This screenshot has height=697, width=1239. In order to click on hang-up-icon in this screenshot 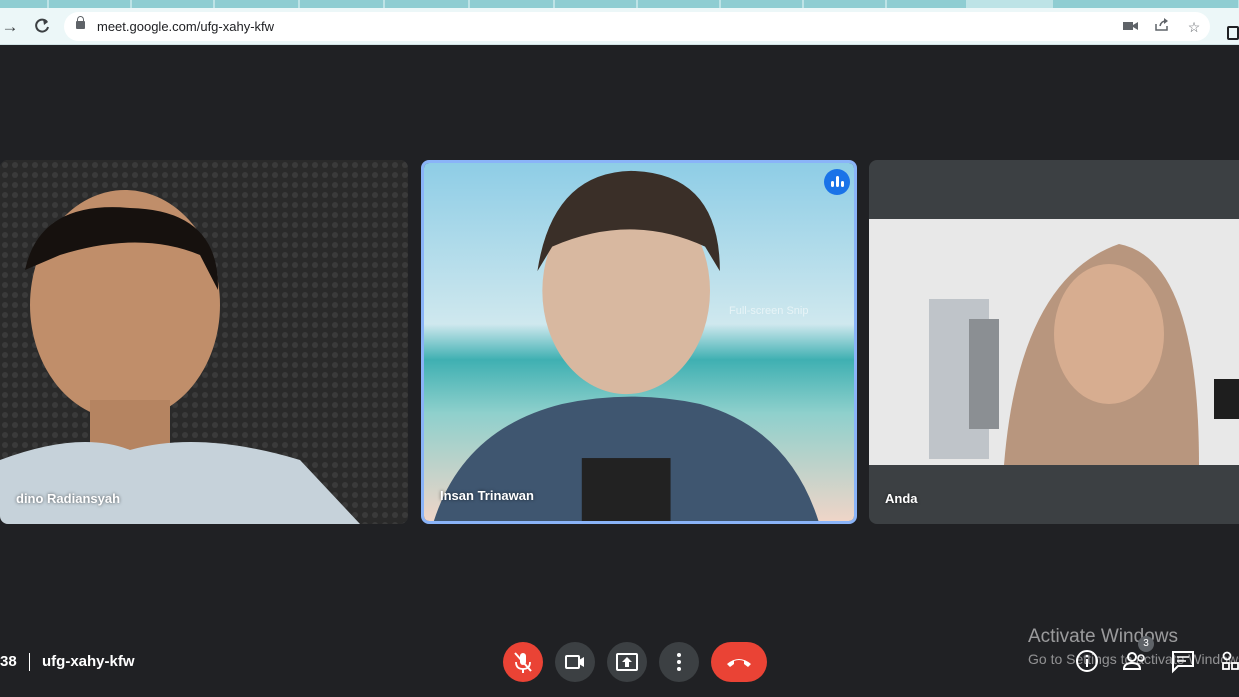, I will do `click(739, 663)`.